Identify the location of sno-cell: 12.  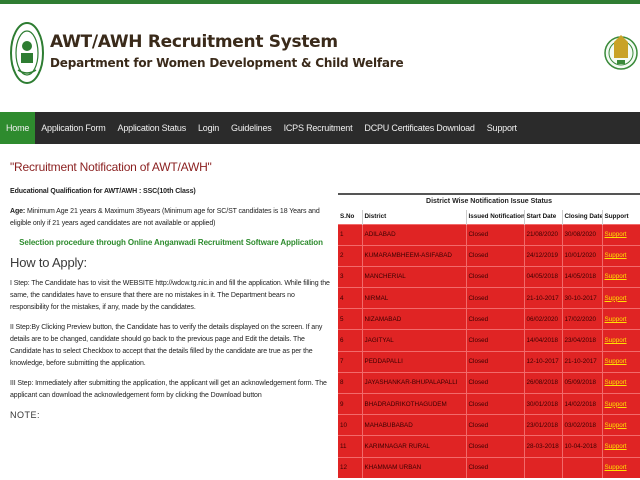
(350, 467).